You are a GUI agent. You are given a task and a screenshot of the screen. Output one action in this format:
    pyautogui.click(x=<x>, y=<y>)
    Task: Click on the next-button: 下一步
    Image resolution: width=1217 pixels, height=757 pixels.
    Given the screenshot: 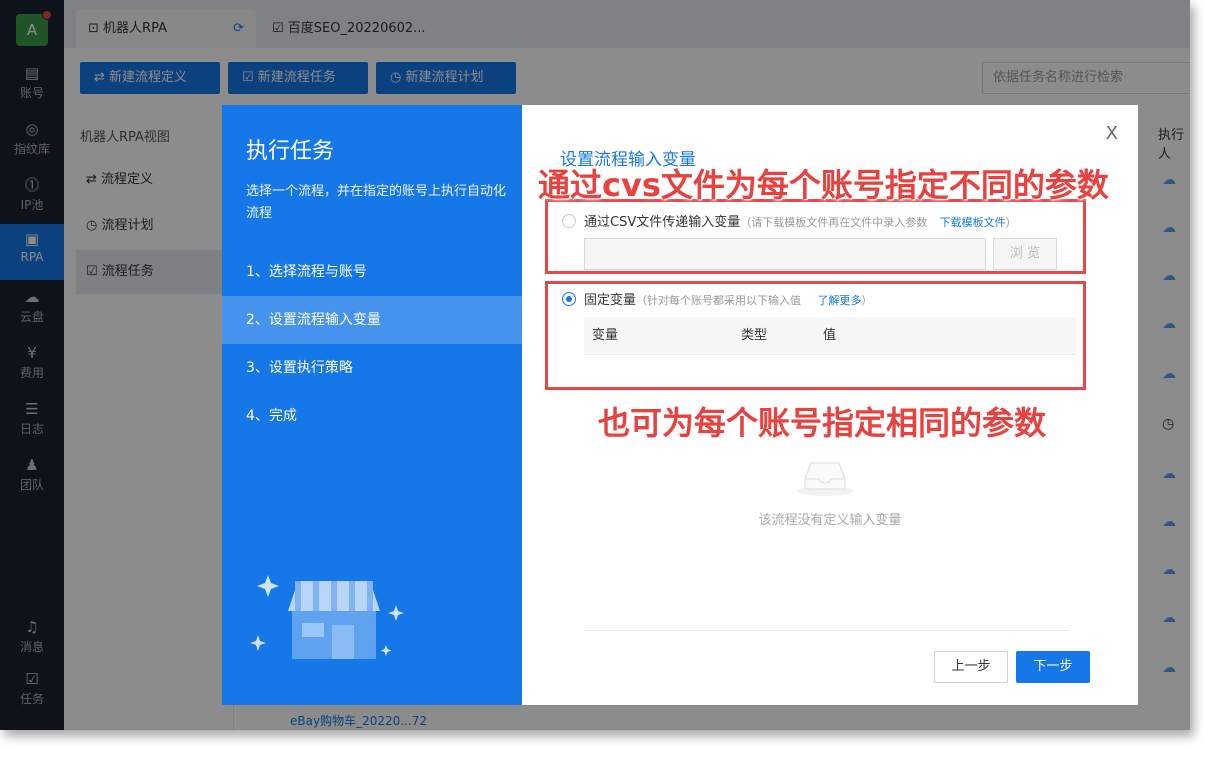 What is the action you would take?
    pyautogui.click(x=1053, y=667)
    